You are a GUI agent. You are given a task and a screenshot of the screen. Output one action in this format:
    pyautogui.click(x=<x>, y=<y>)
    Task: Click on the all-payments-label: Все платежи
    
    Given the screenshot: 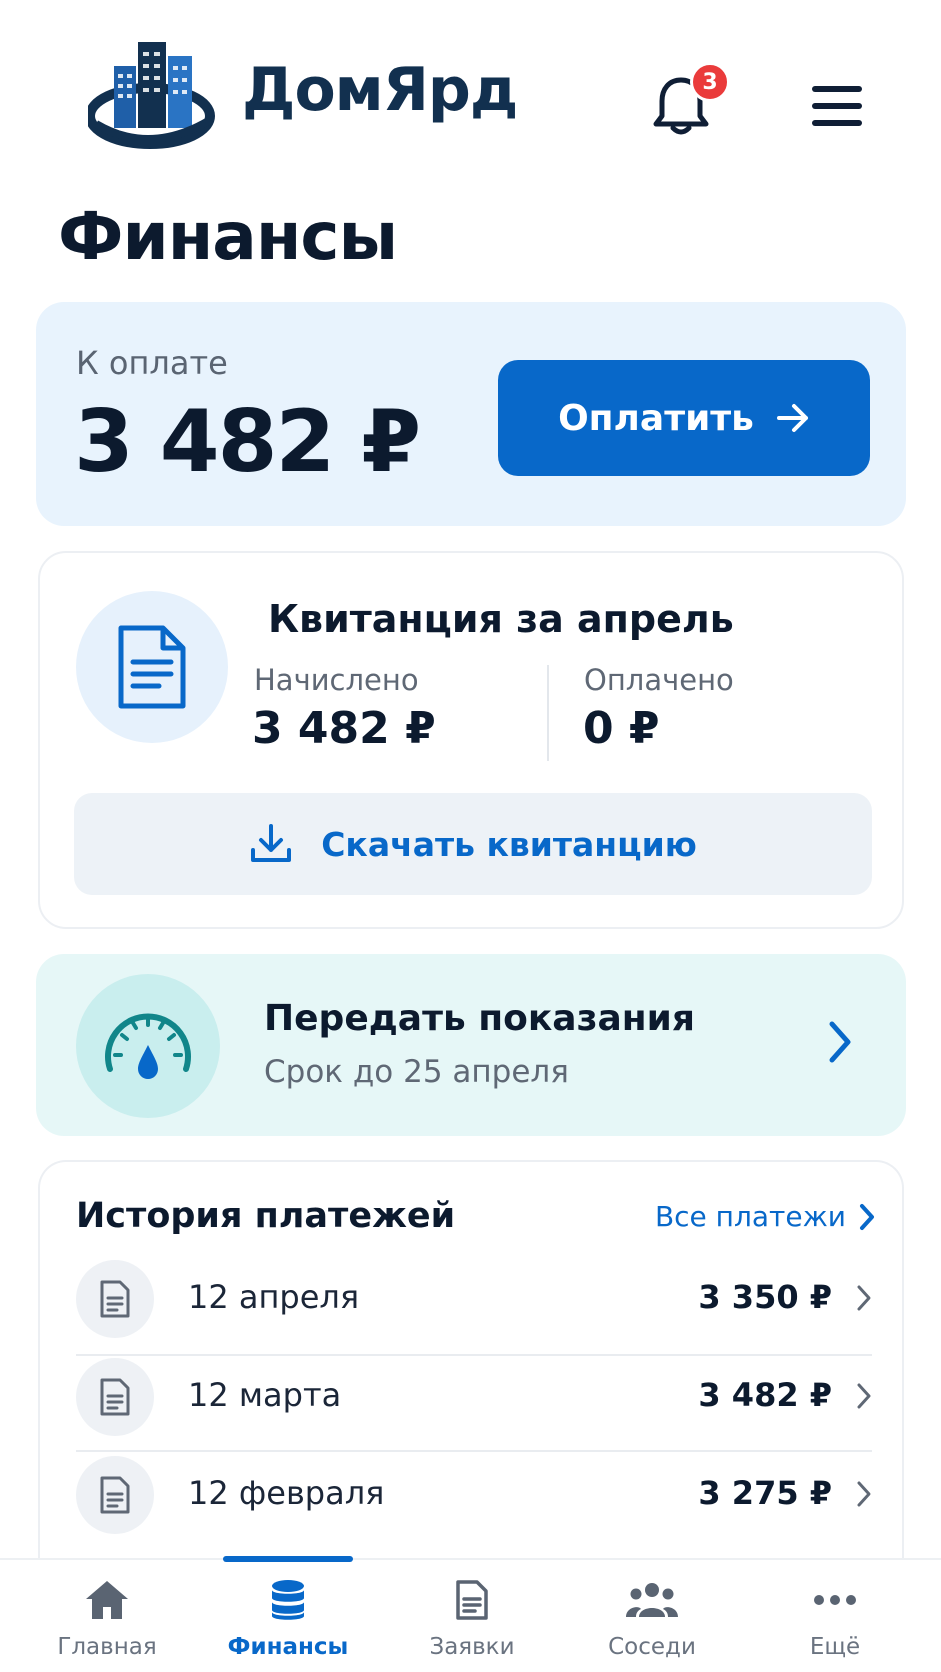 What is the action you would take?
    pyautogui.click(x=750, y=1216)
    